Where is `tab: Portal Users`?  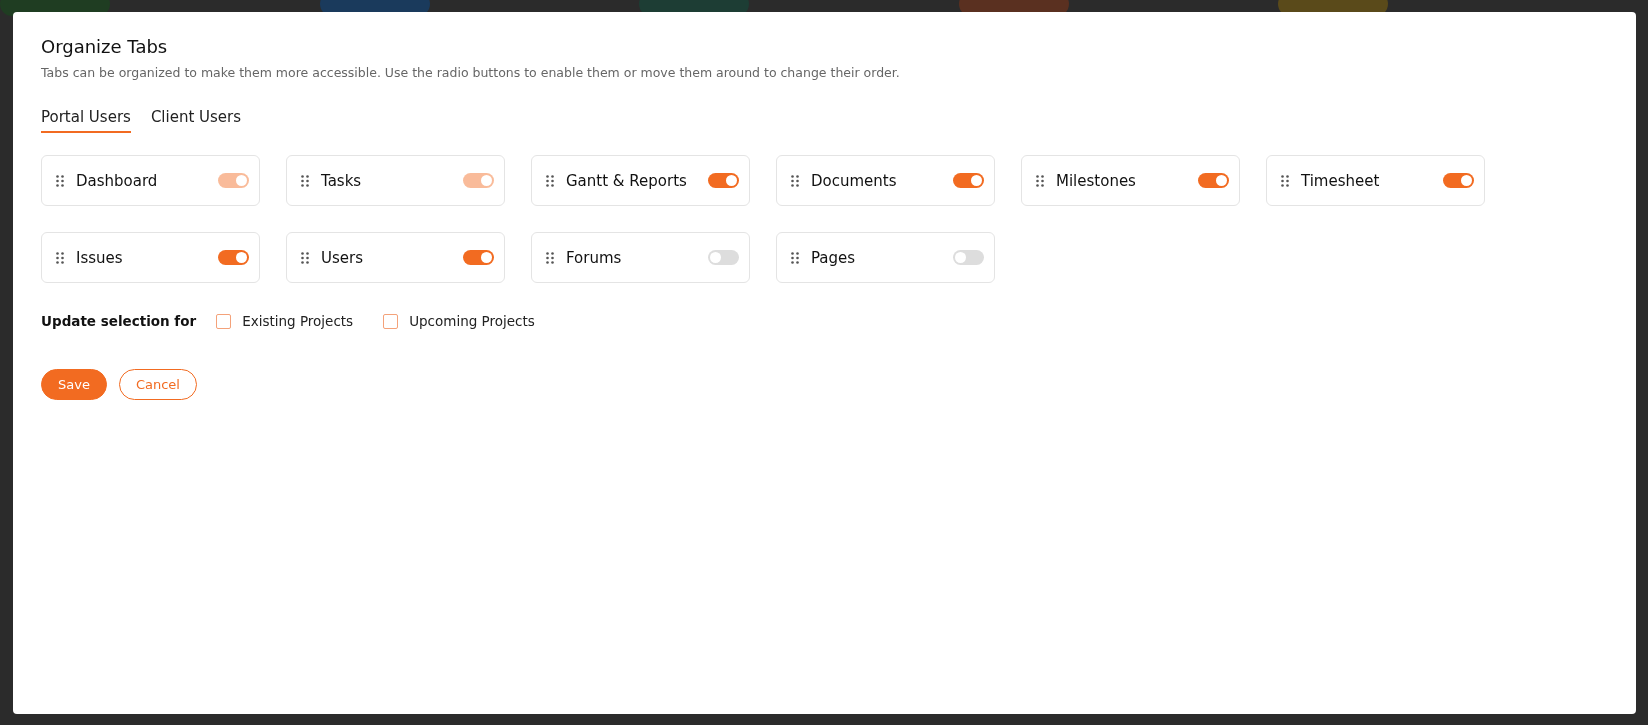 tab: Portal Users is located at coordinates (86, 120).